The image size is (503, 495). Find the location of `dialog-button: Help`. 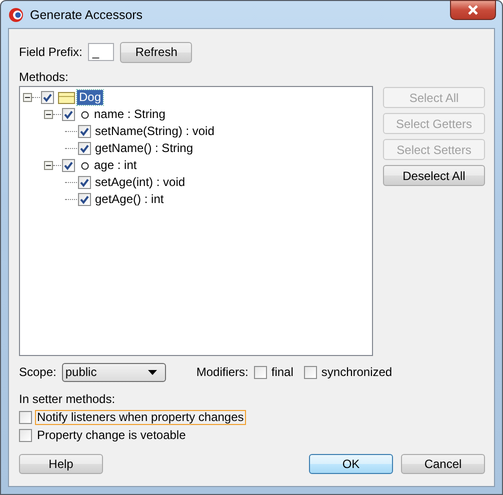

dialog-button: Help is located at coordinates (61, 464).